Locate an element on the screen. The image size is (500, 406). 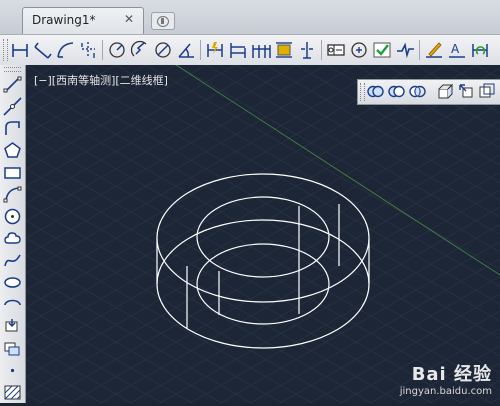
insert-block-icon is located at coordinates (12, 326).